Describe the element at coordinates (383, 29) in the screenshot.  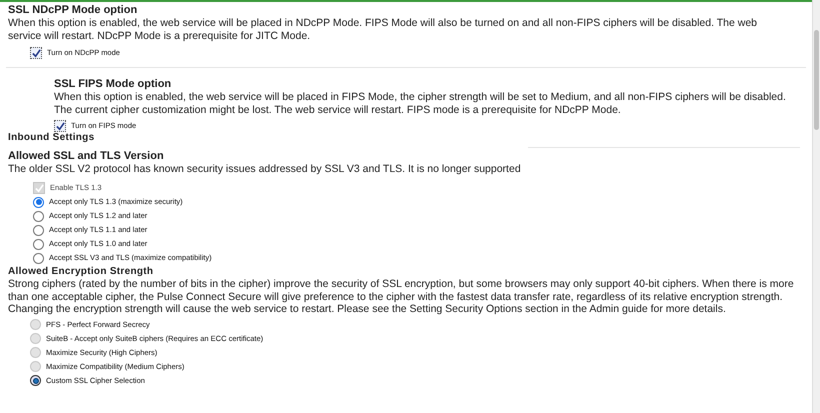
I see `section-description: When this option is enabled, the web service will be placed in NDcPP Mode. FIPS Mode will also be turned on and all non-FIPS ciphers will be disabled. The web service will restart. NDcPP Mode is a prerequisite for JITC Mode.` at that location.